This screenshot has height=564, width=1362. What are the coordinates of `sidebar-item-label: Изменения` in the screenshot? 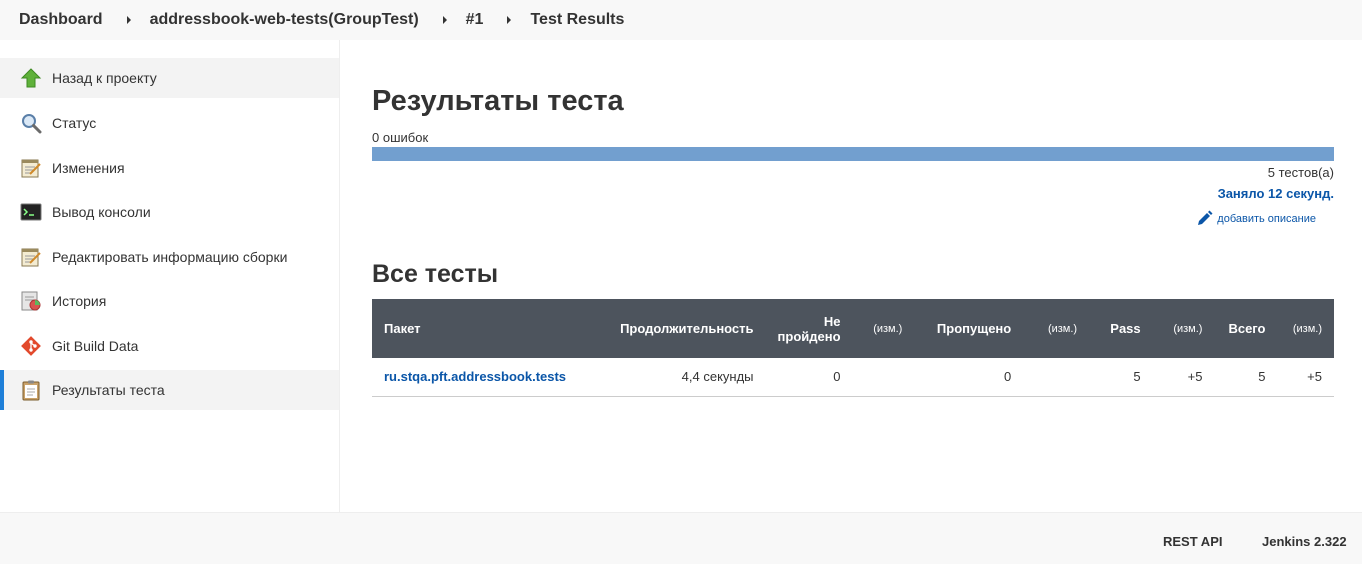 It's located at (88, 168).